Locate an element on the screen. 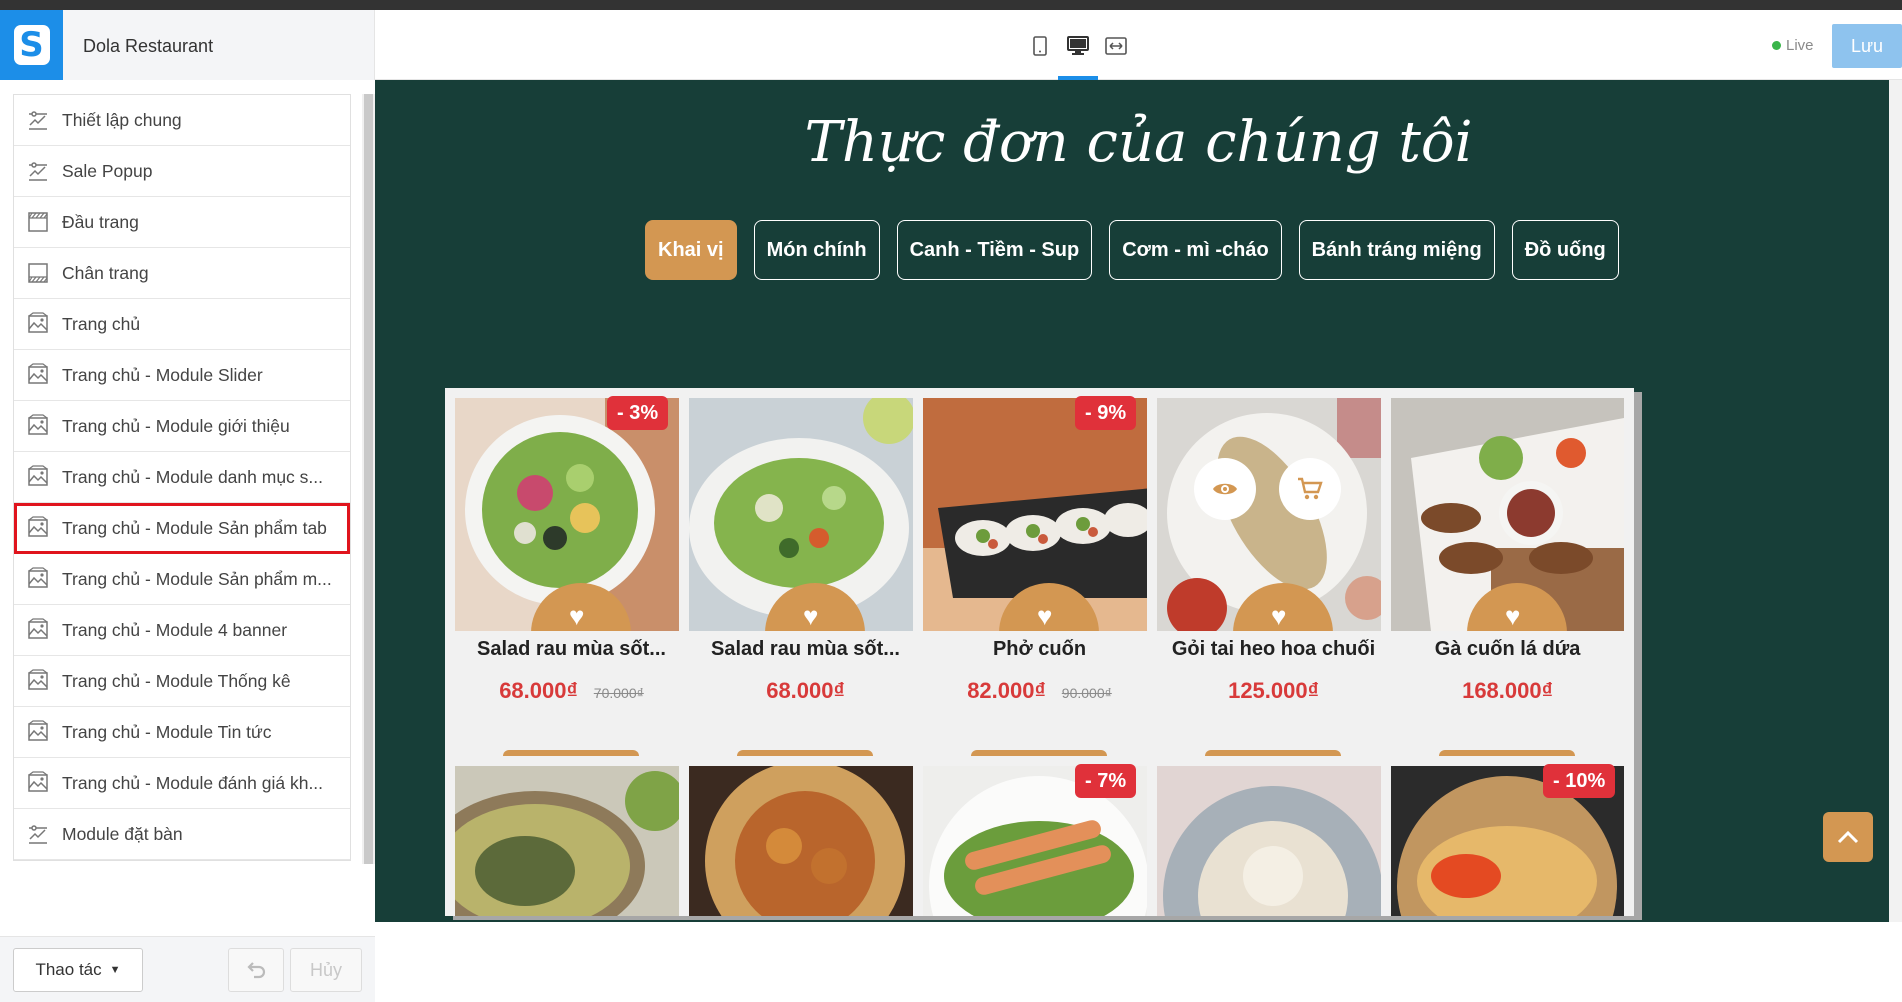 The width and height of the screenshot is (1902, 1002). caret-down-icon: ▼ is located at coordinates (115, 970).